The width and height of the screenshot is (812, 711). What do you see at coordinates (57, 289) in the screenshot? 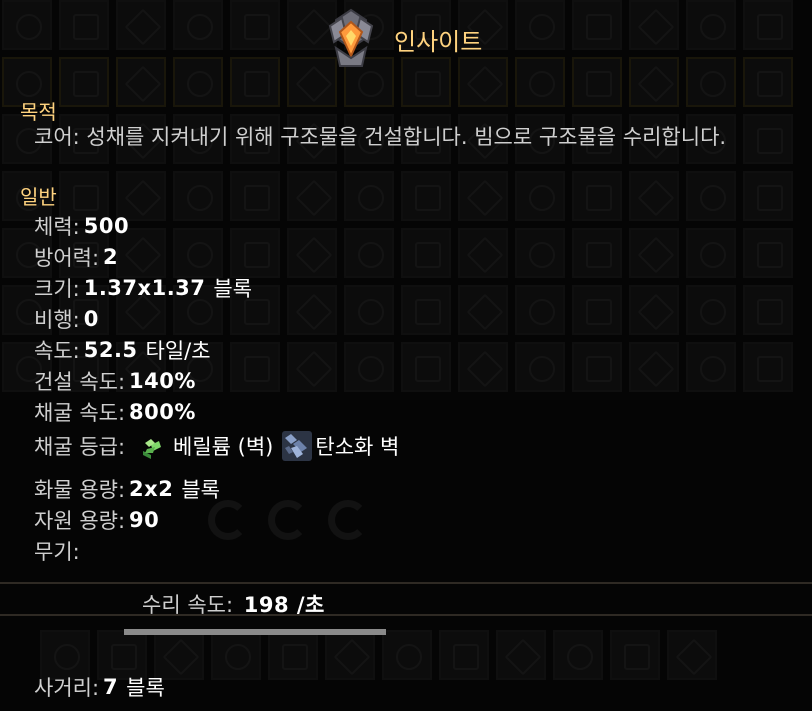
I see `stat-label: 크기:` at bounding box center [57, 289].